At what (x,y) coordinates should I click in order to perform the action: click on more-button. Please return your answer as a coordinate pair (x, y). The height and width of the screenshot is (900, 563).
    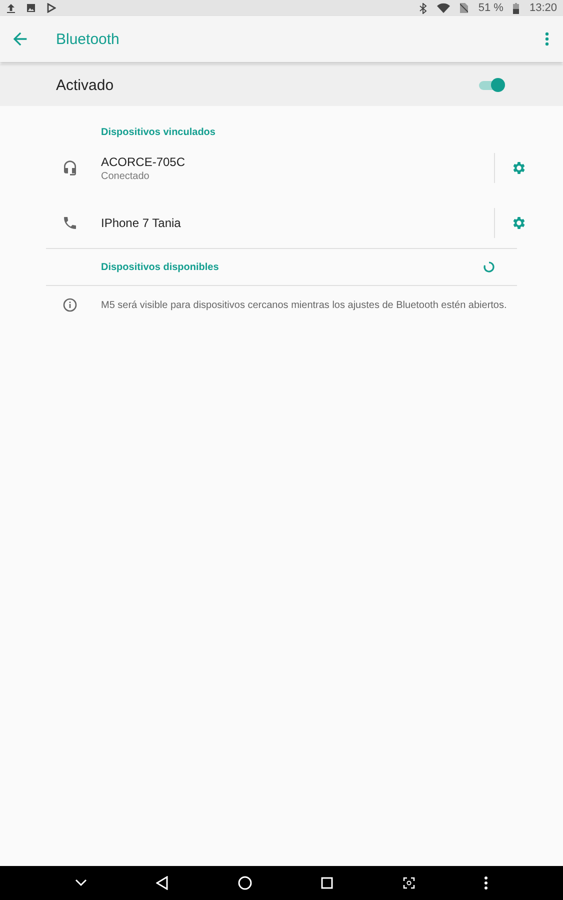
    Looking at the image, I should click on (486, 883).